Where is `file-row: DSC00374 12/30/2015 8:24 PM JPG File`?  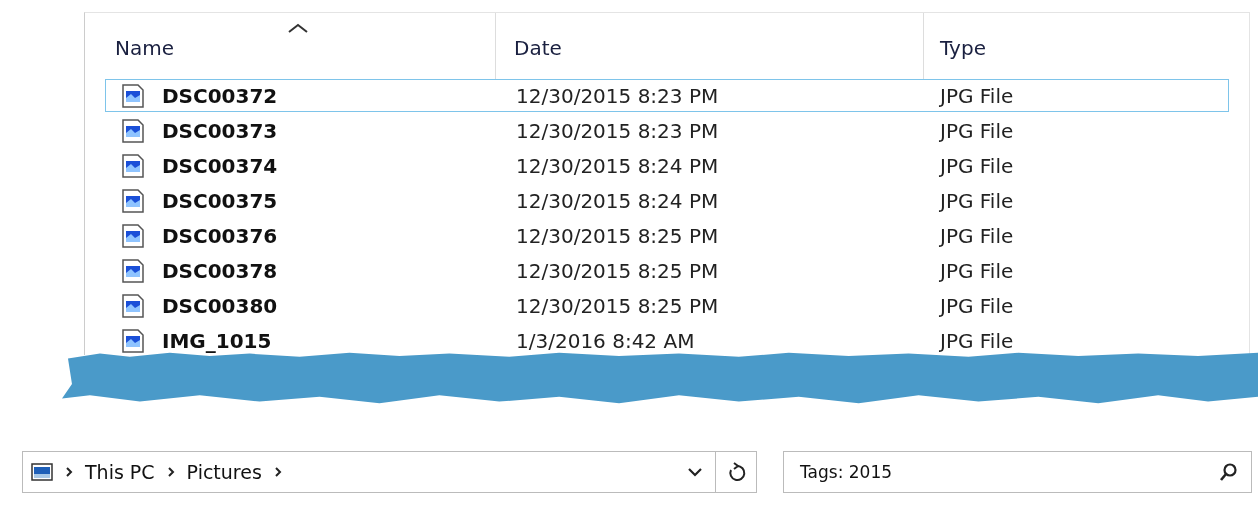 file-row: DSC00374 12/30/2015 8:24 PM JPG File is located at coordinates (667, 165).